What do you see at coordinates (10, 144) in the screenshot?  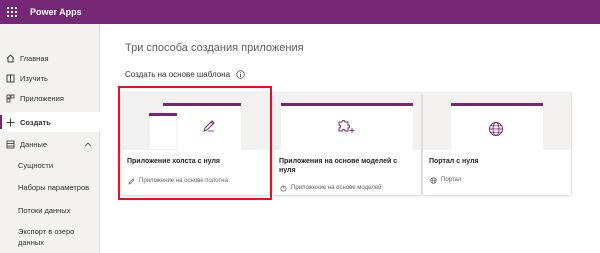 I see `table-icon` at bounding box center [10, 144].